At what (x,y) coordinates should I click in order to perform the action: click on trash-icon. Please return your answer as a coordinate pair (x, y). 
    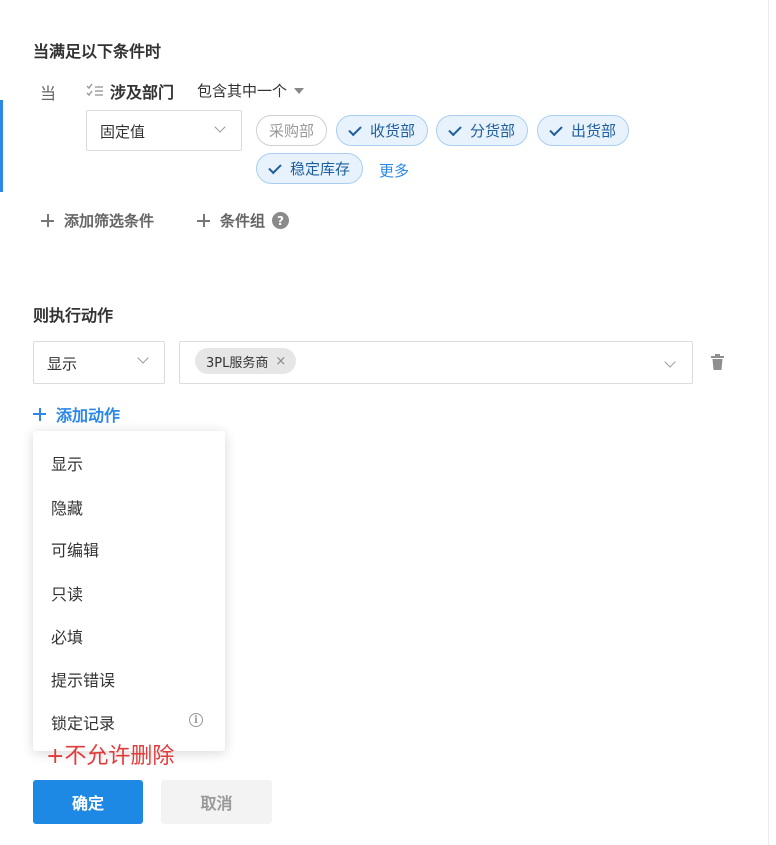
    Looking at the image, I should click on (717, 362).